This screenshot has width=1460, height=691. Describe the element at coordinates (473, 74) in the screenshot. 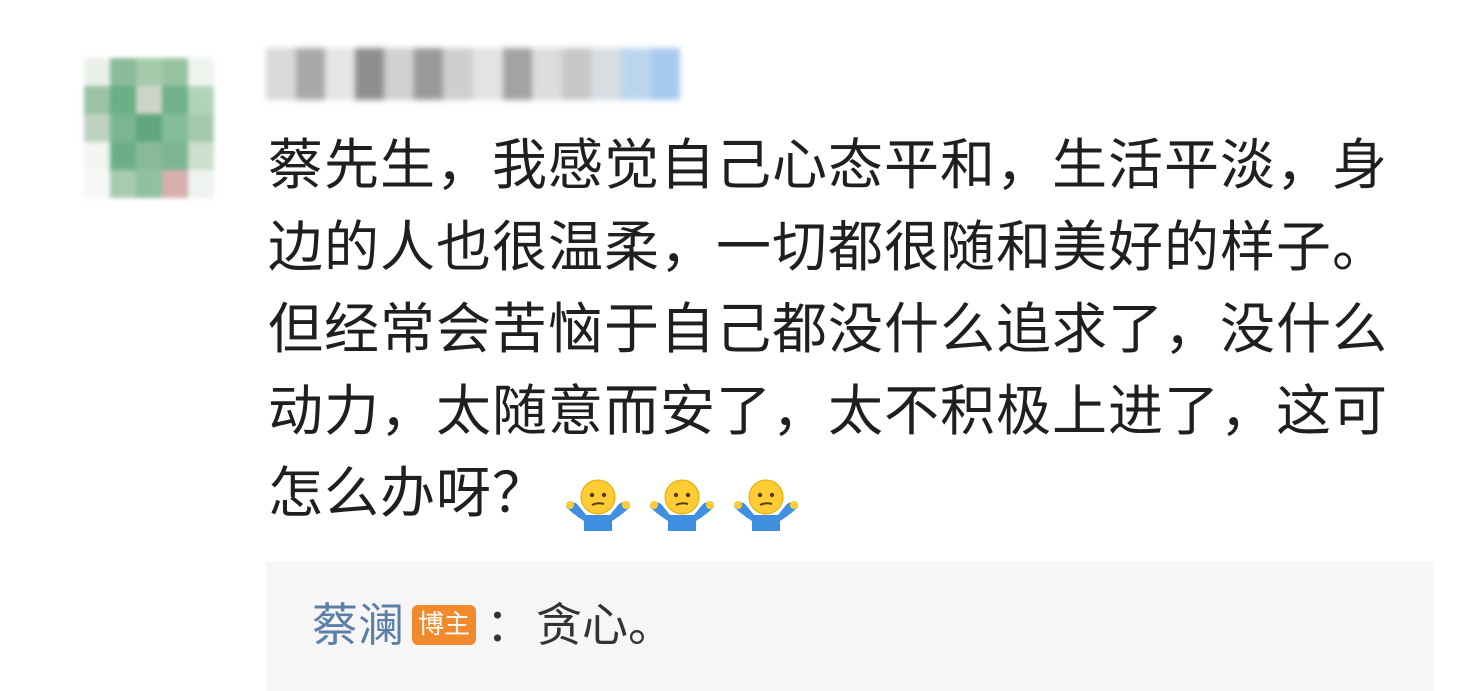

I see `username-blurred` at that location.